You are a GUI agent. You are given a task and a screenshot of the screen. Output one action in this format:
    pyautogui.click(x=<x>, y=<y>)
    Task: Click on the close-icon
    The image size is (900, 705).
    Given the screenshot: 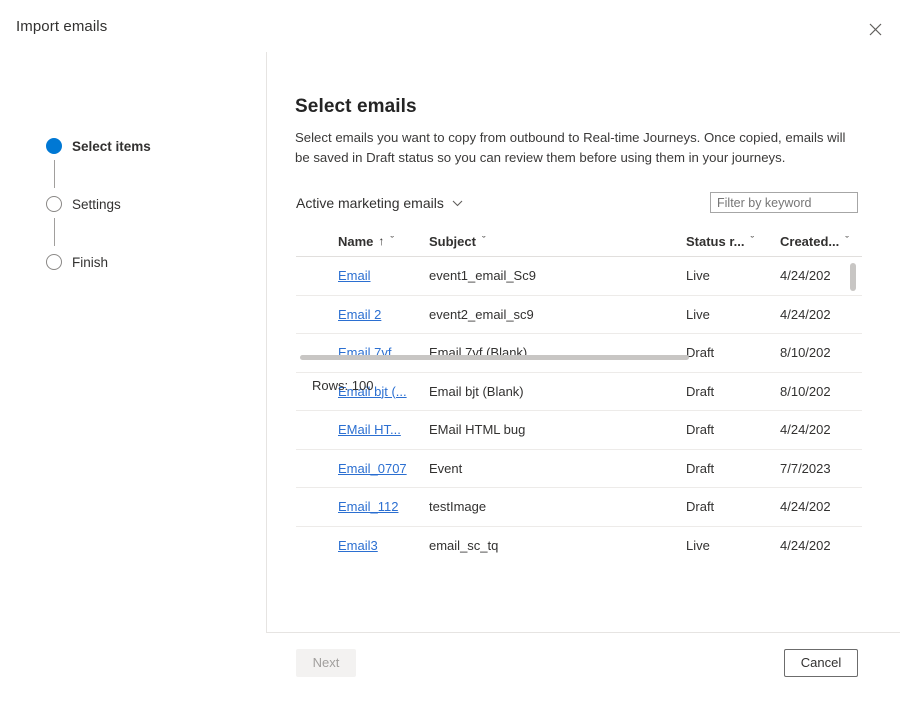 What is the action you would take?
    pyautogui.click(x=875, y=29)
    